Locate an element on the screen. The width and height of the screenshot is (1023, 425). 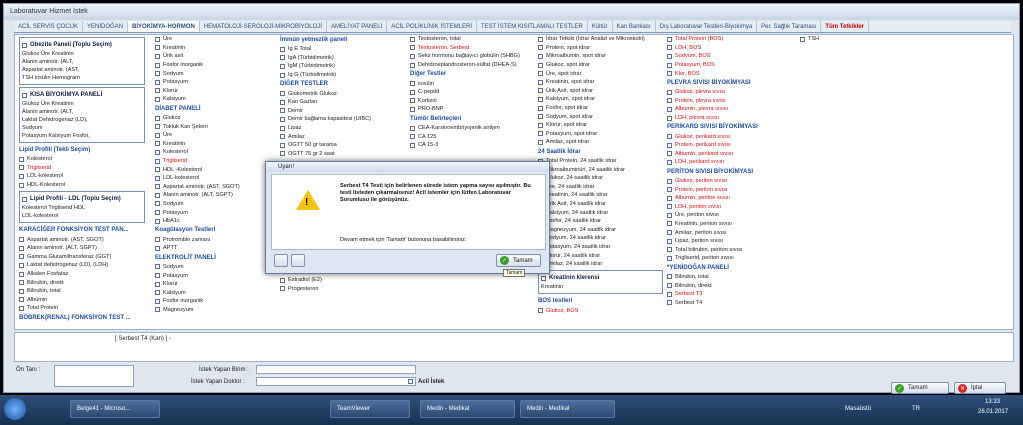
test-item: Üre, 24 saatlik idrar is located at coordinates (600, 187).